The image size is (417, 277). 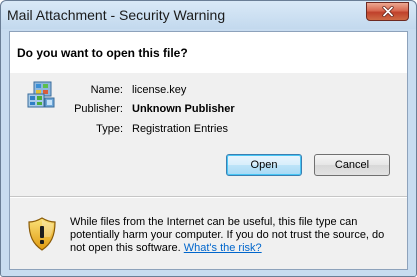 What do you see at coordinates (159, 90) in the screenshot?
I see `name-value: license.key` at bounding box center [159, 90].